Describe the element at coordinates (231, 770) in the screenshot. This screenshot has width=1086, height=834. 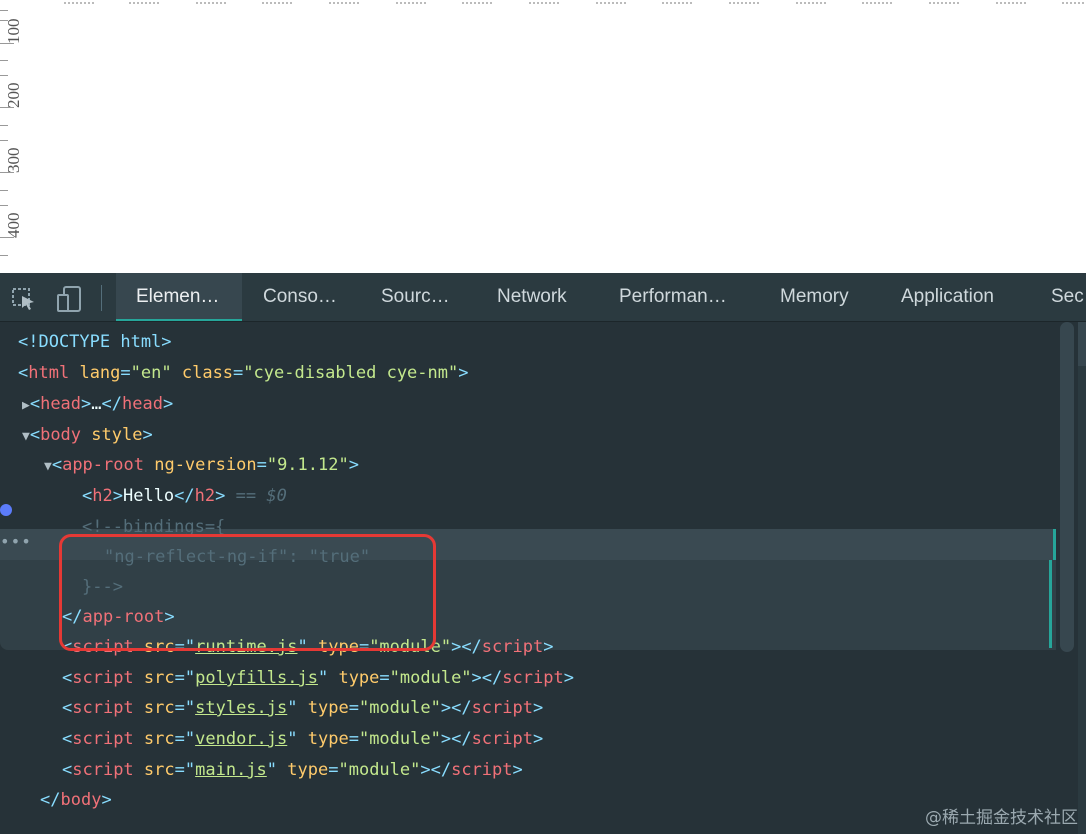
I see `script-src-link: main.js` at that location.